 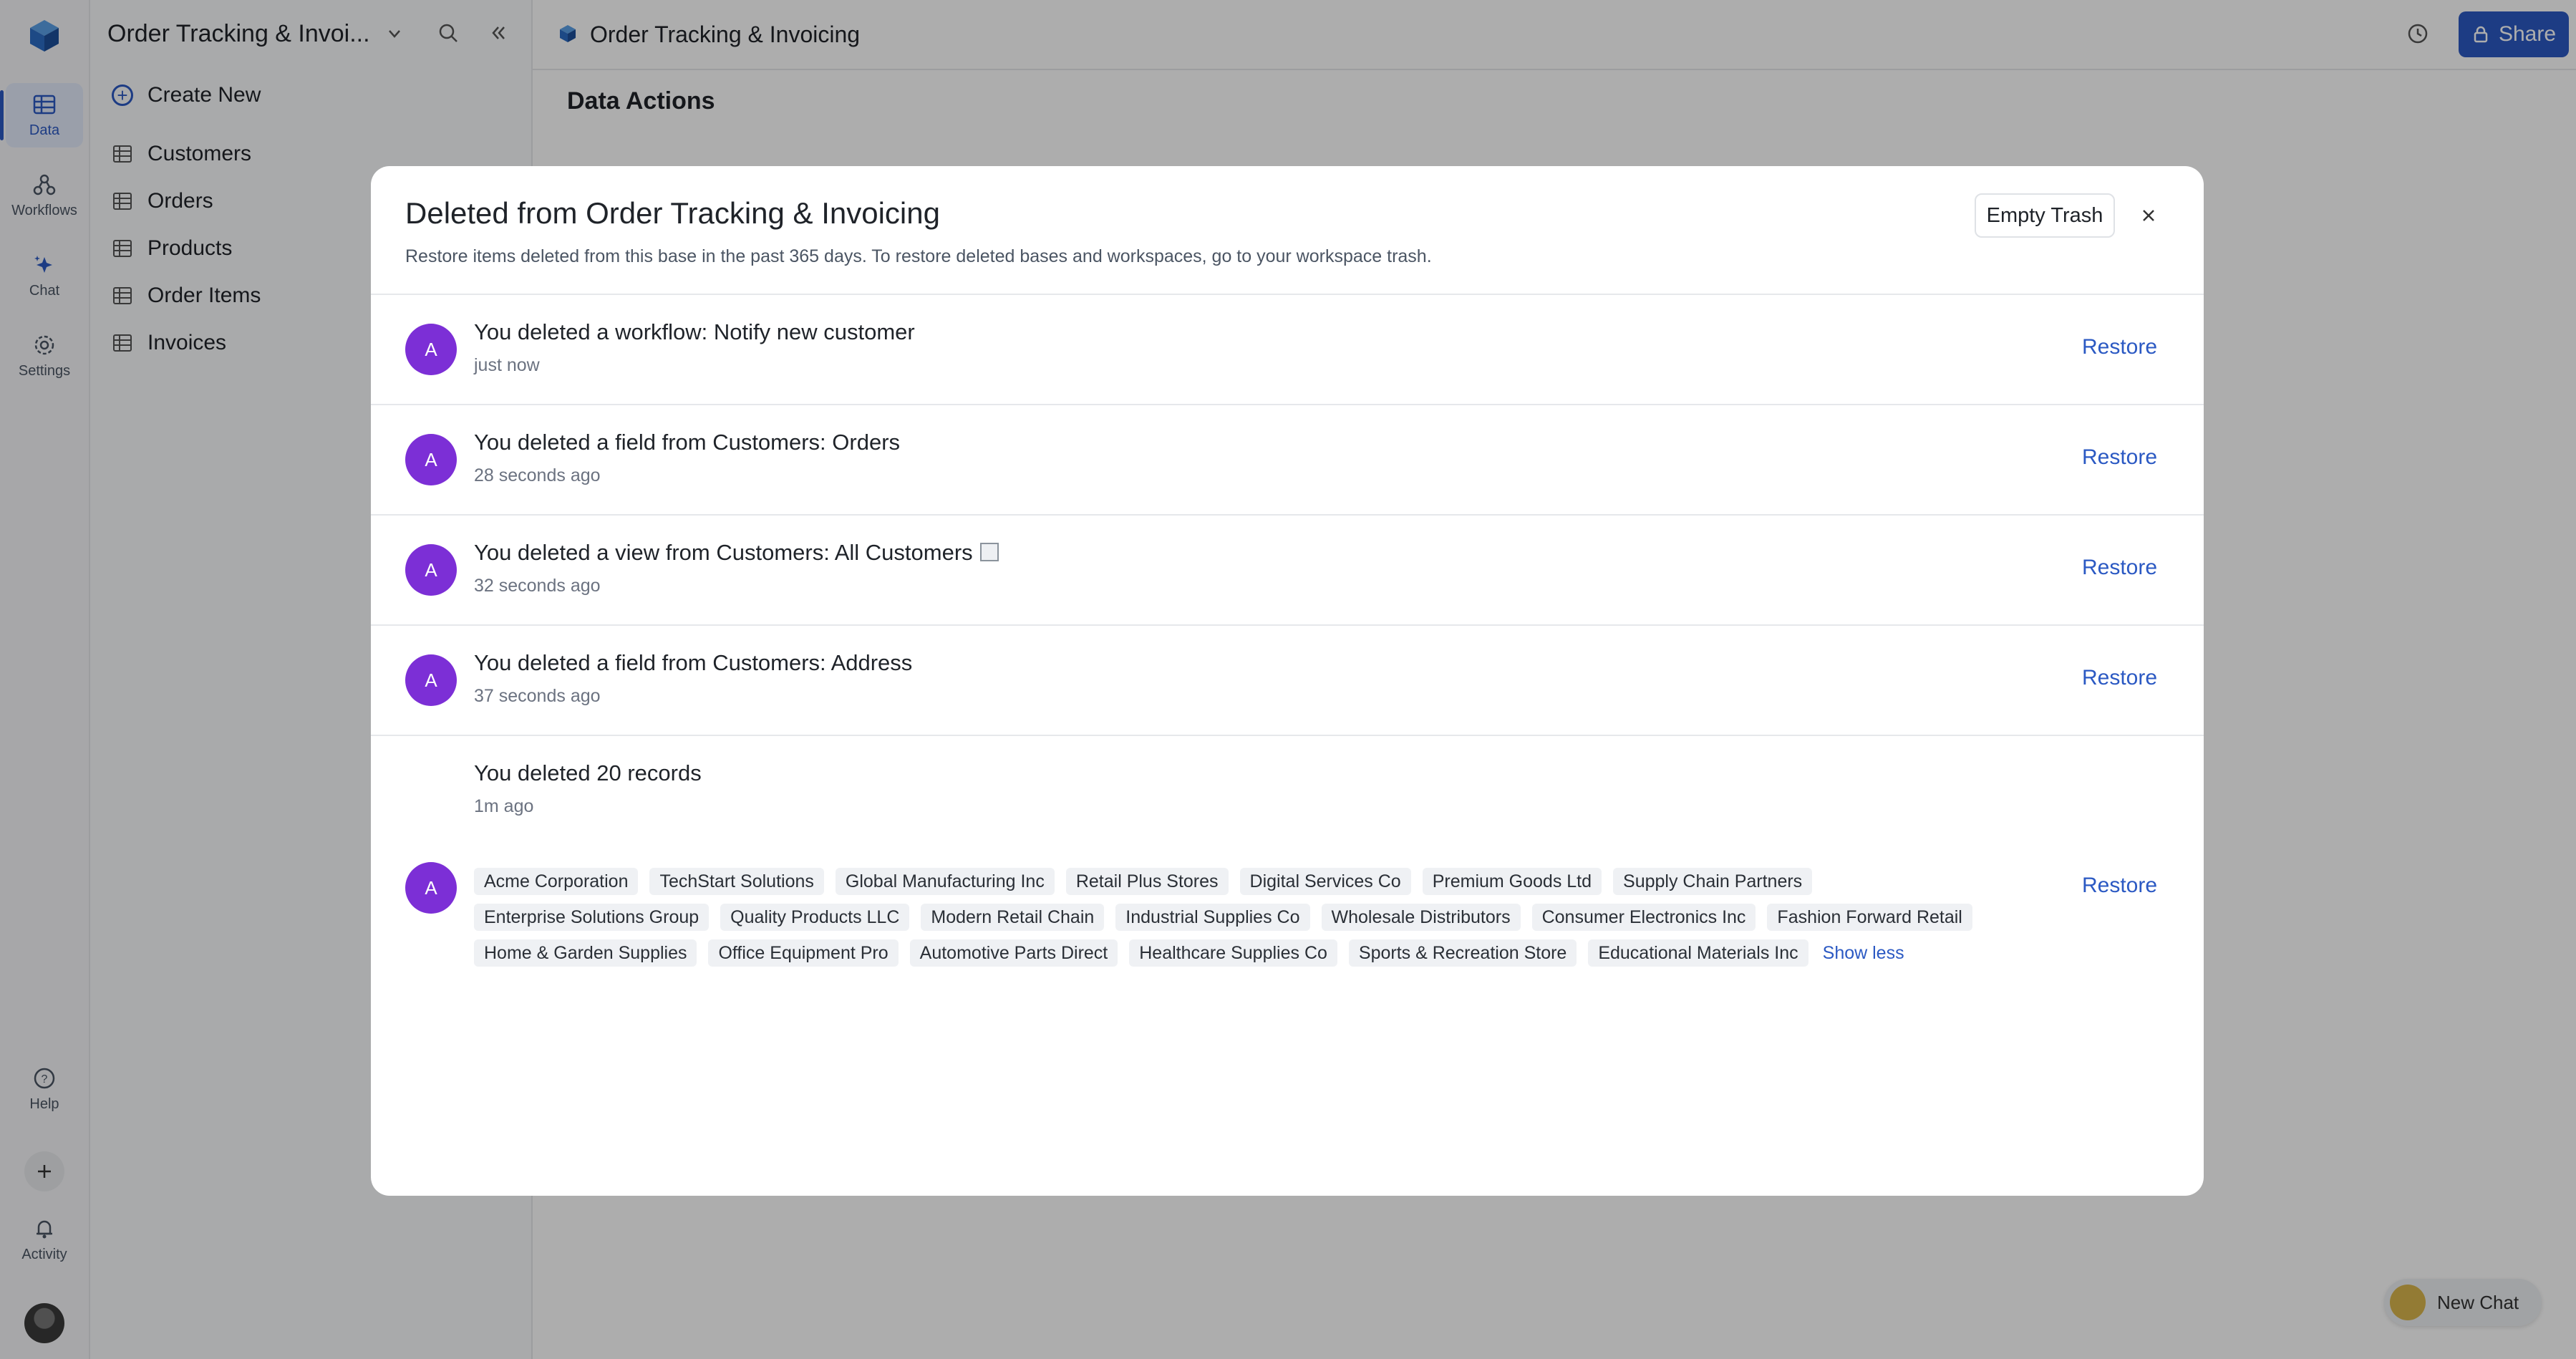 I want to click on record-tag: Retail Plus Stores, so click(x=1147, y=882).